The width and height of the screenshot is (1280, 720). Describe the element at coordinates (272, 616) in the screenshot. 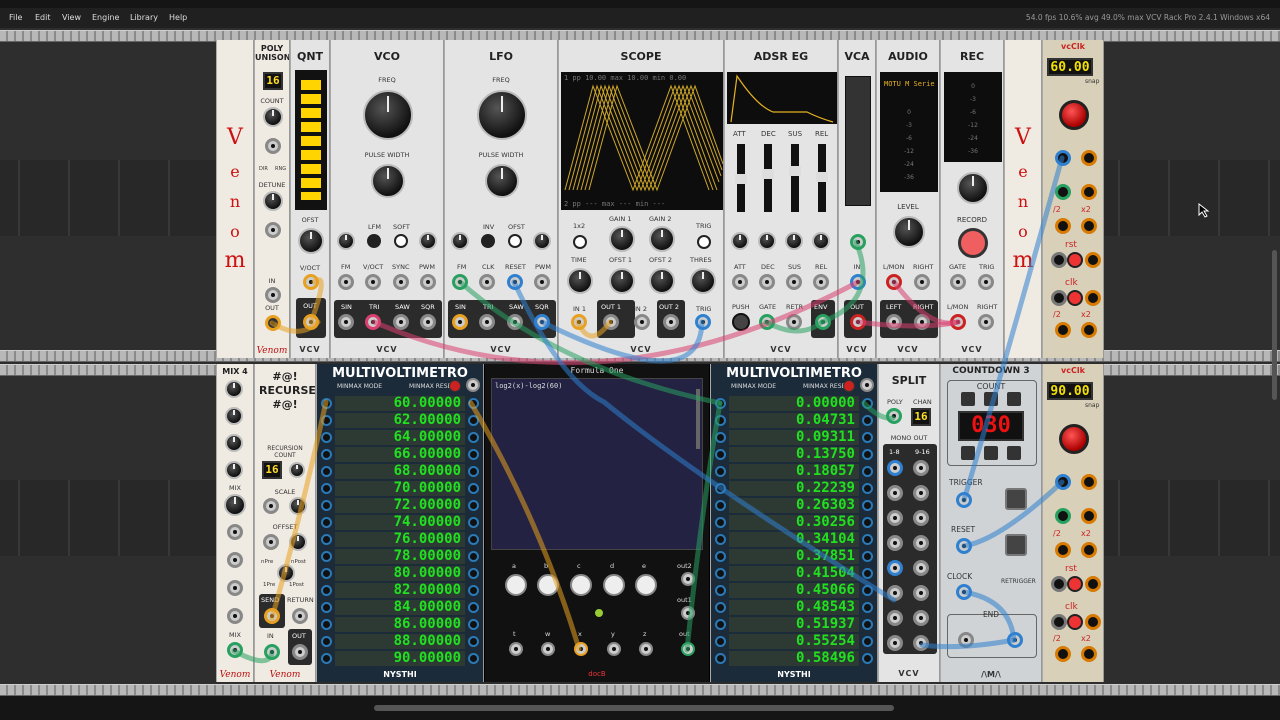

I see `send-jack` at that location.